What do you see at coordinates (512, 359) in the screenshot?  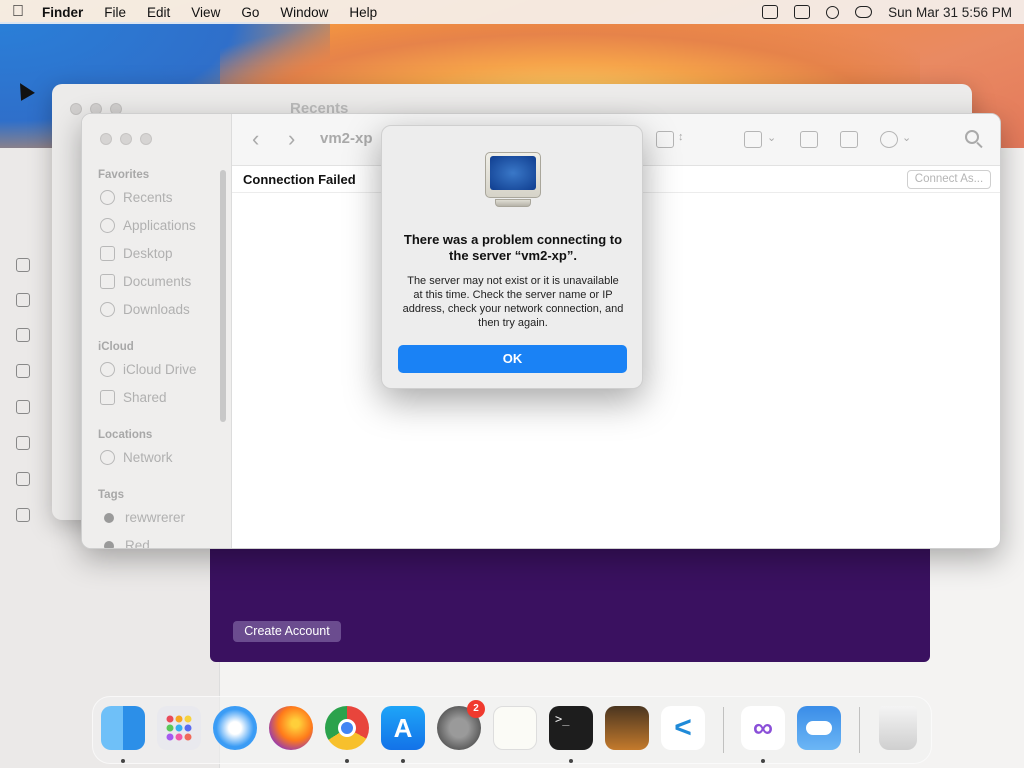 I see `ok-button: OK` at bounding box center [512, 359].